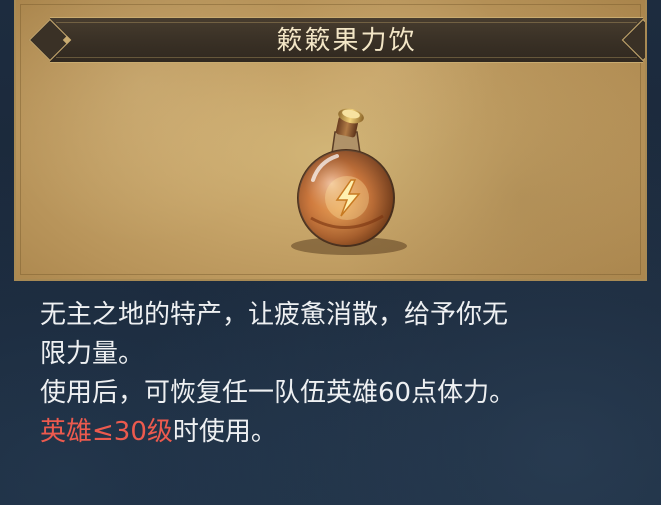 This screenshot has height=505, width=661. What do you see at coordinates (106, 432) in the screenshot?
I see `level-requirement: 英雄≤30级` at bounding box center [106, 432].